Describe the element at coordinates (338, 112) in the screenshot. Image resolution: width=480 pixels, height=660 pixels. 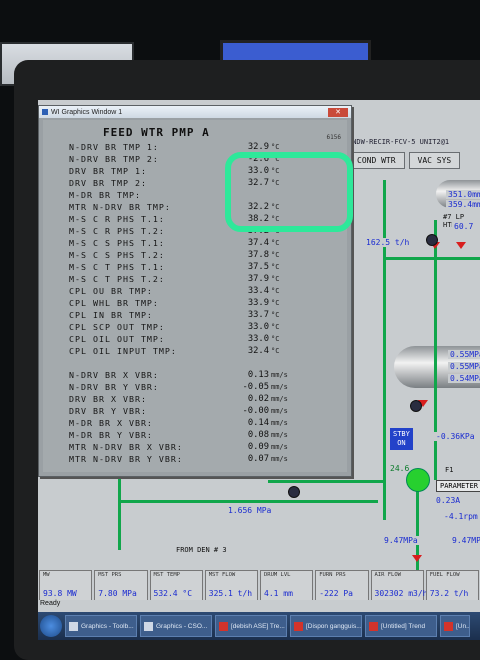
I see `close-icon: ✕` at that location.